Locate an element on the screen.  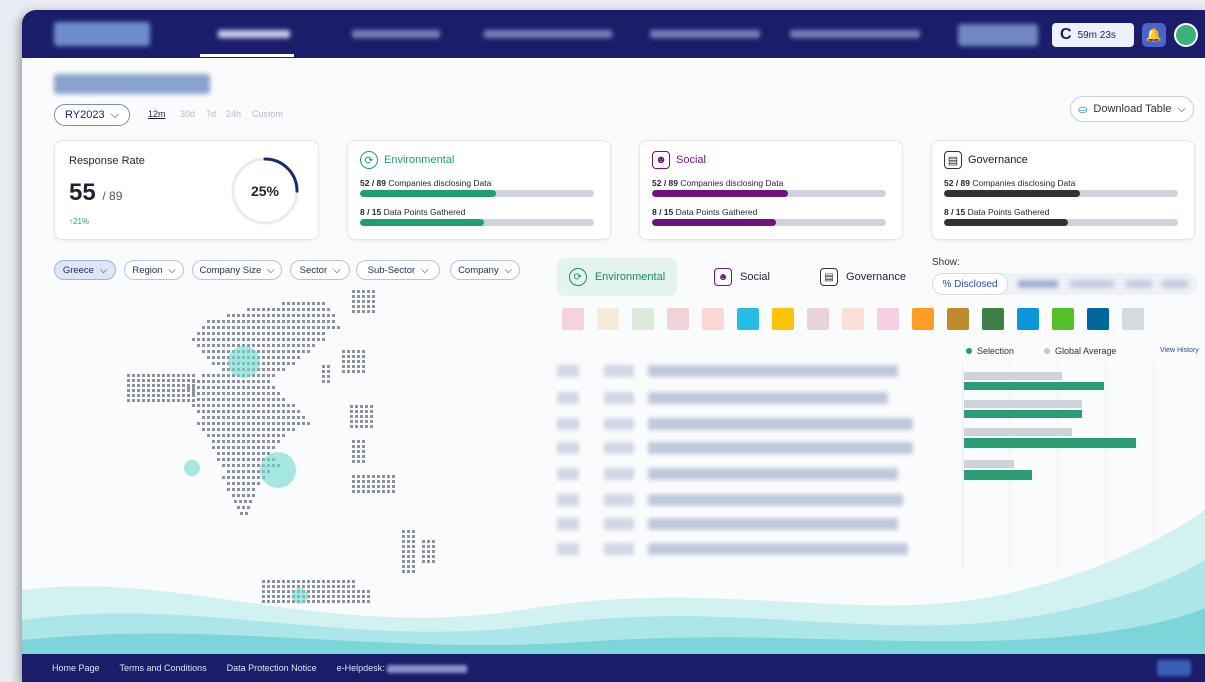
period-custom: Custom is located at coordinates (267, 114).